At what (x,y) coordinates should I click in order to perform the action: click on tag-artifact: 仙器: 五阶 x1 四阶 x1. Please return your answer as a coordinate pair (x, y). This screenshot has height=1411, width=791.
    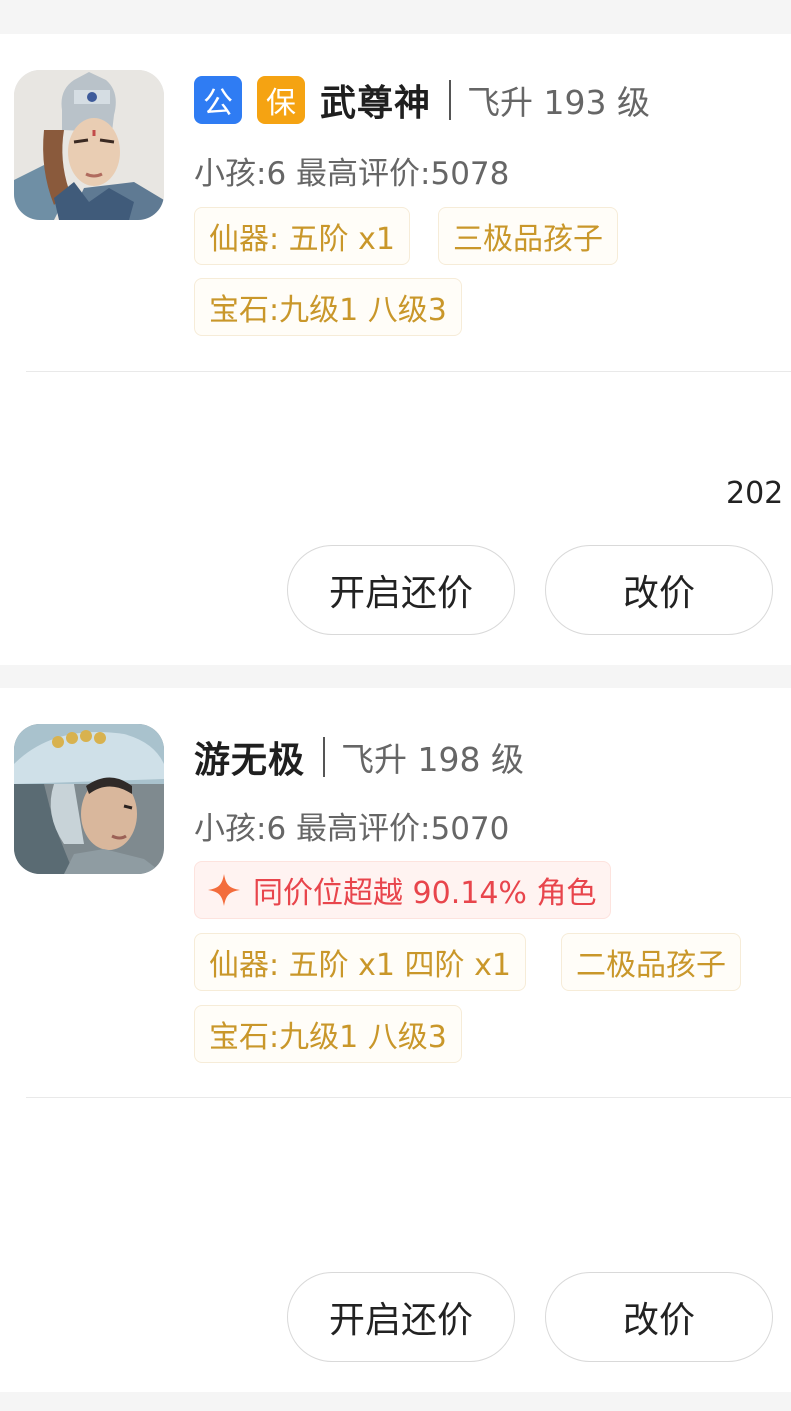
    Looking at the image, I should click on (360, 962).